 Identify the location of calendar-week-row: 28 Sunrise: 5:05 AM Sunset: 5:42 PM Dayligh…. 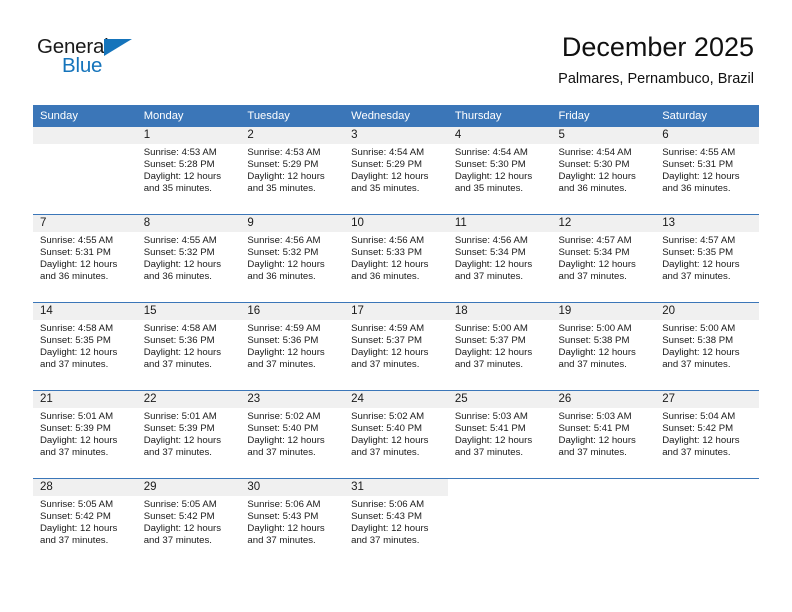
(396, 522).